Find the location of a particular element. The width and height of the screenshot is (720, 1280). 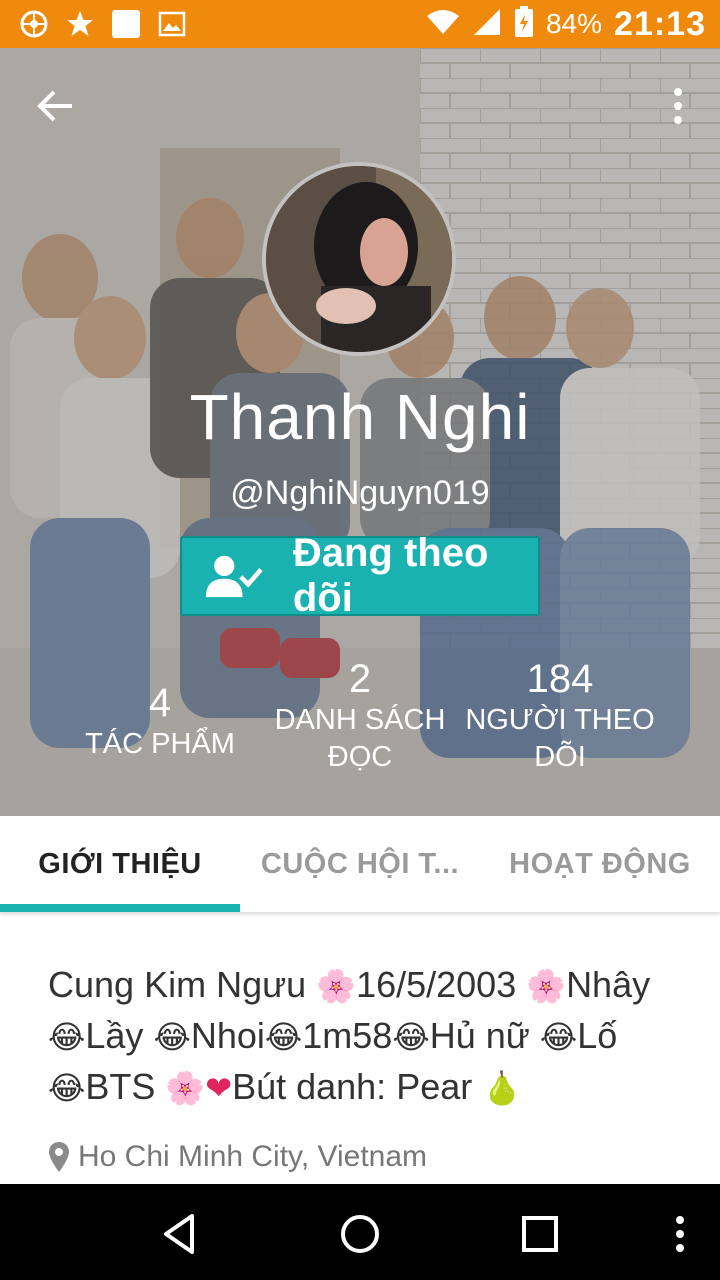

stat-value: 4 is located at coordinates (160, 703).